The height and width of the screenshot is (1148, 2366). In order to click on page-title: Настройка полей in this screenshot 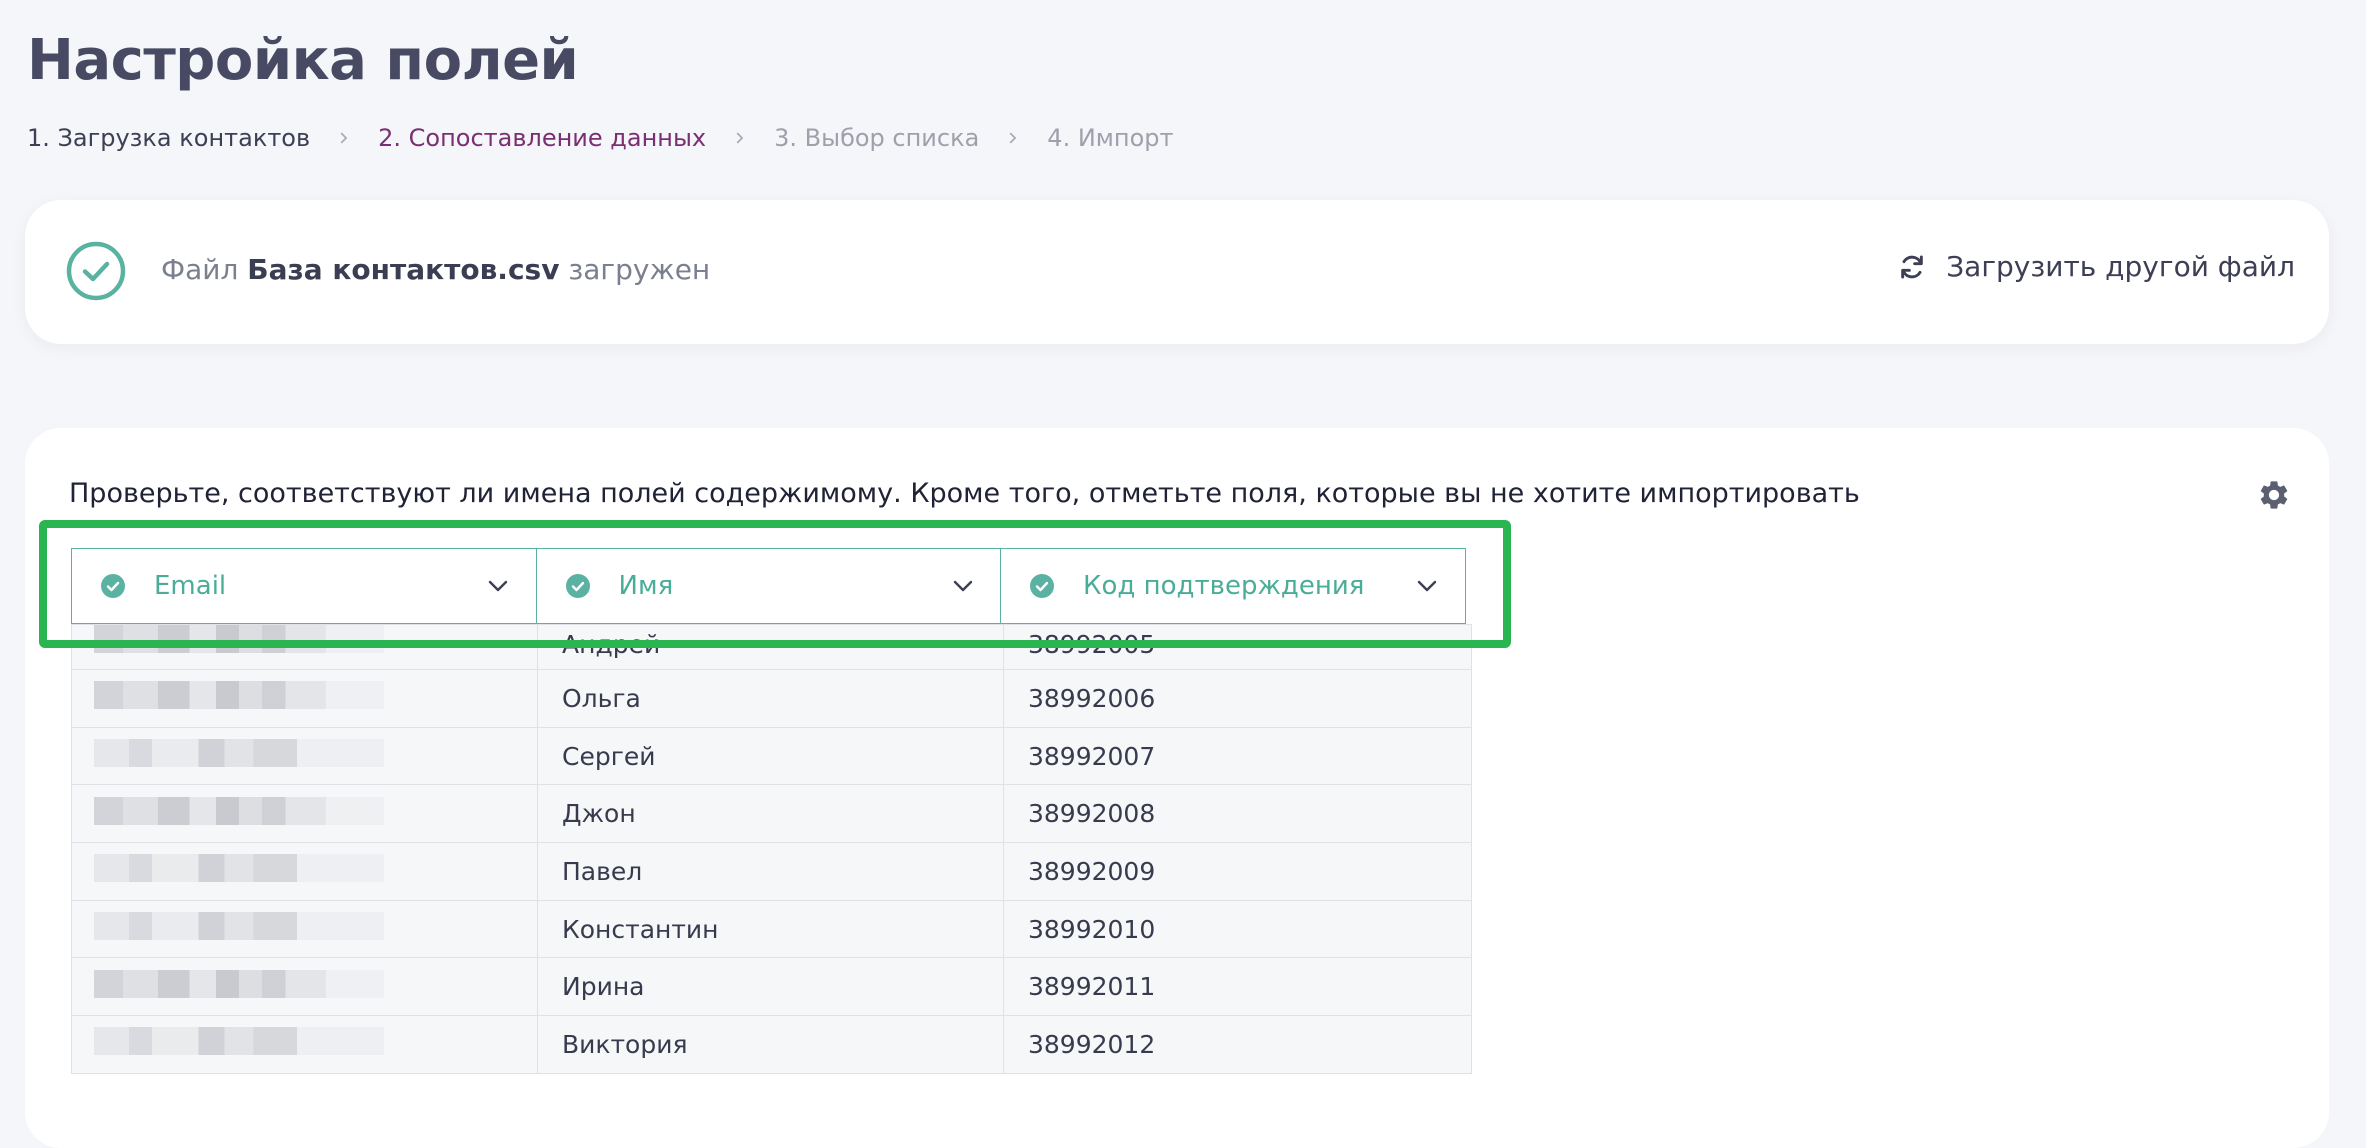, I will do `click(303, 60)`.